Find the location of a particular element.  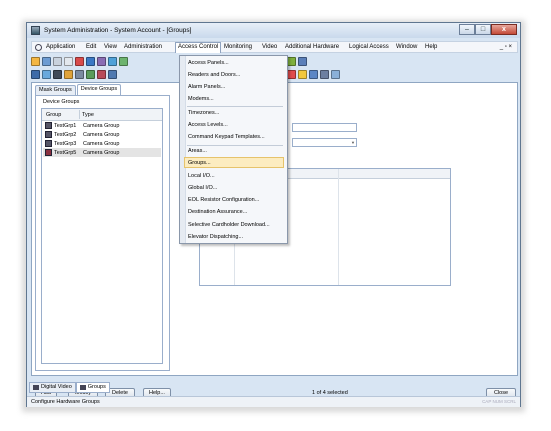

system-menu-icon is located at coordinates (38, 47).